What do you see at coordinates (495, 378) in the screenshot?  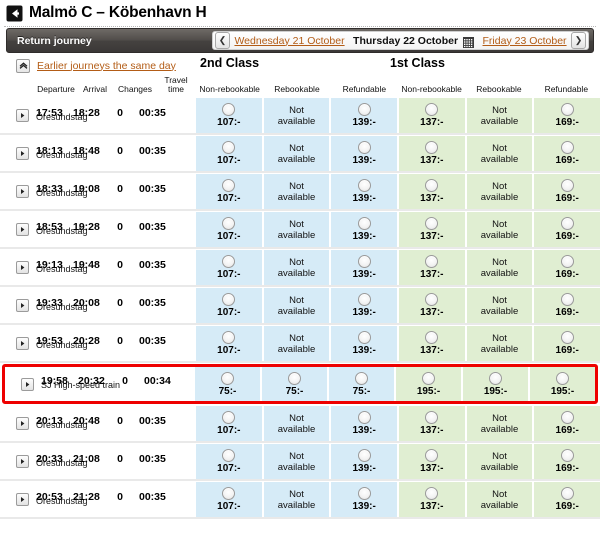 I see `fare-radio-1st-rebookable` at bounding box center [495, 378].